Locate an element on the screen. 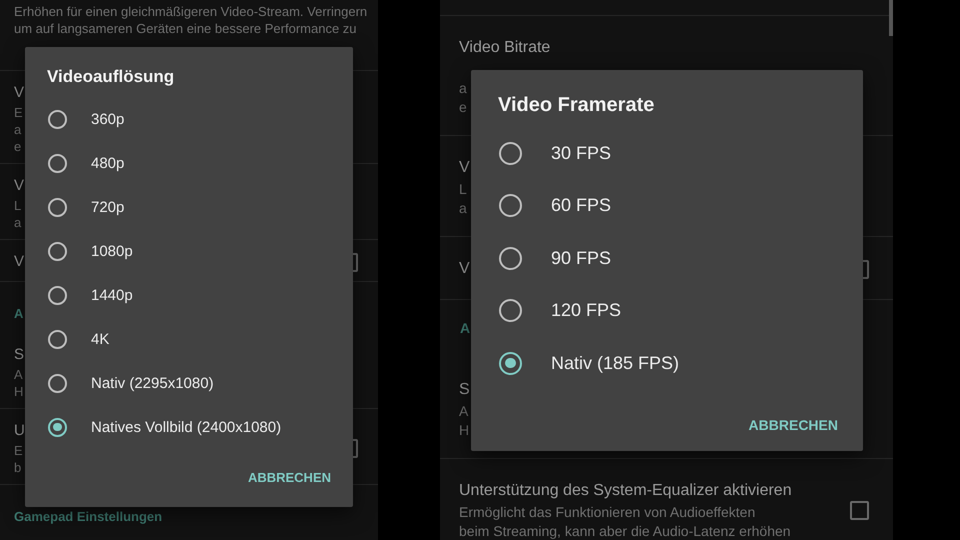 This screenshot has width=960, height=540. radio-option: 60 FPS is located at coordinates (667, 206).